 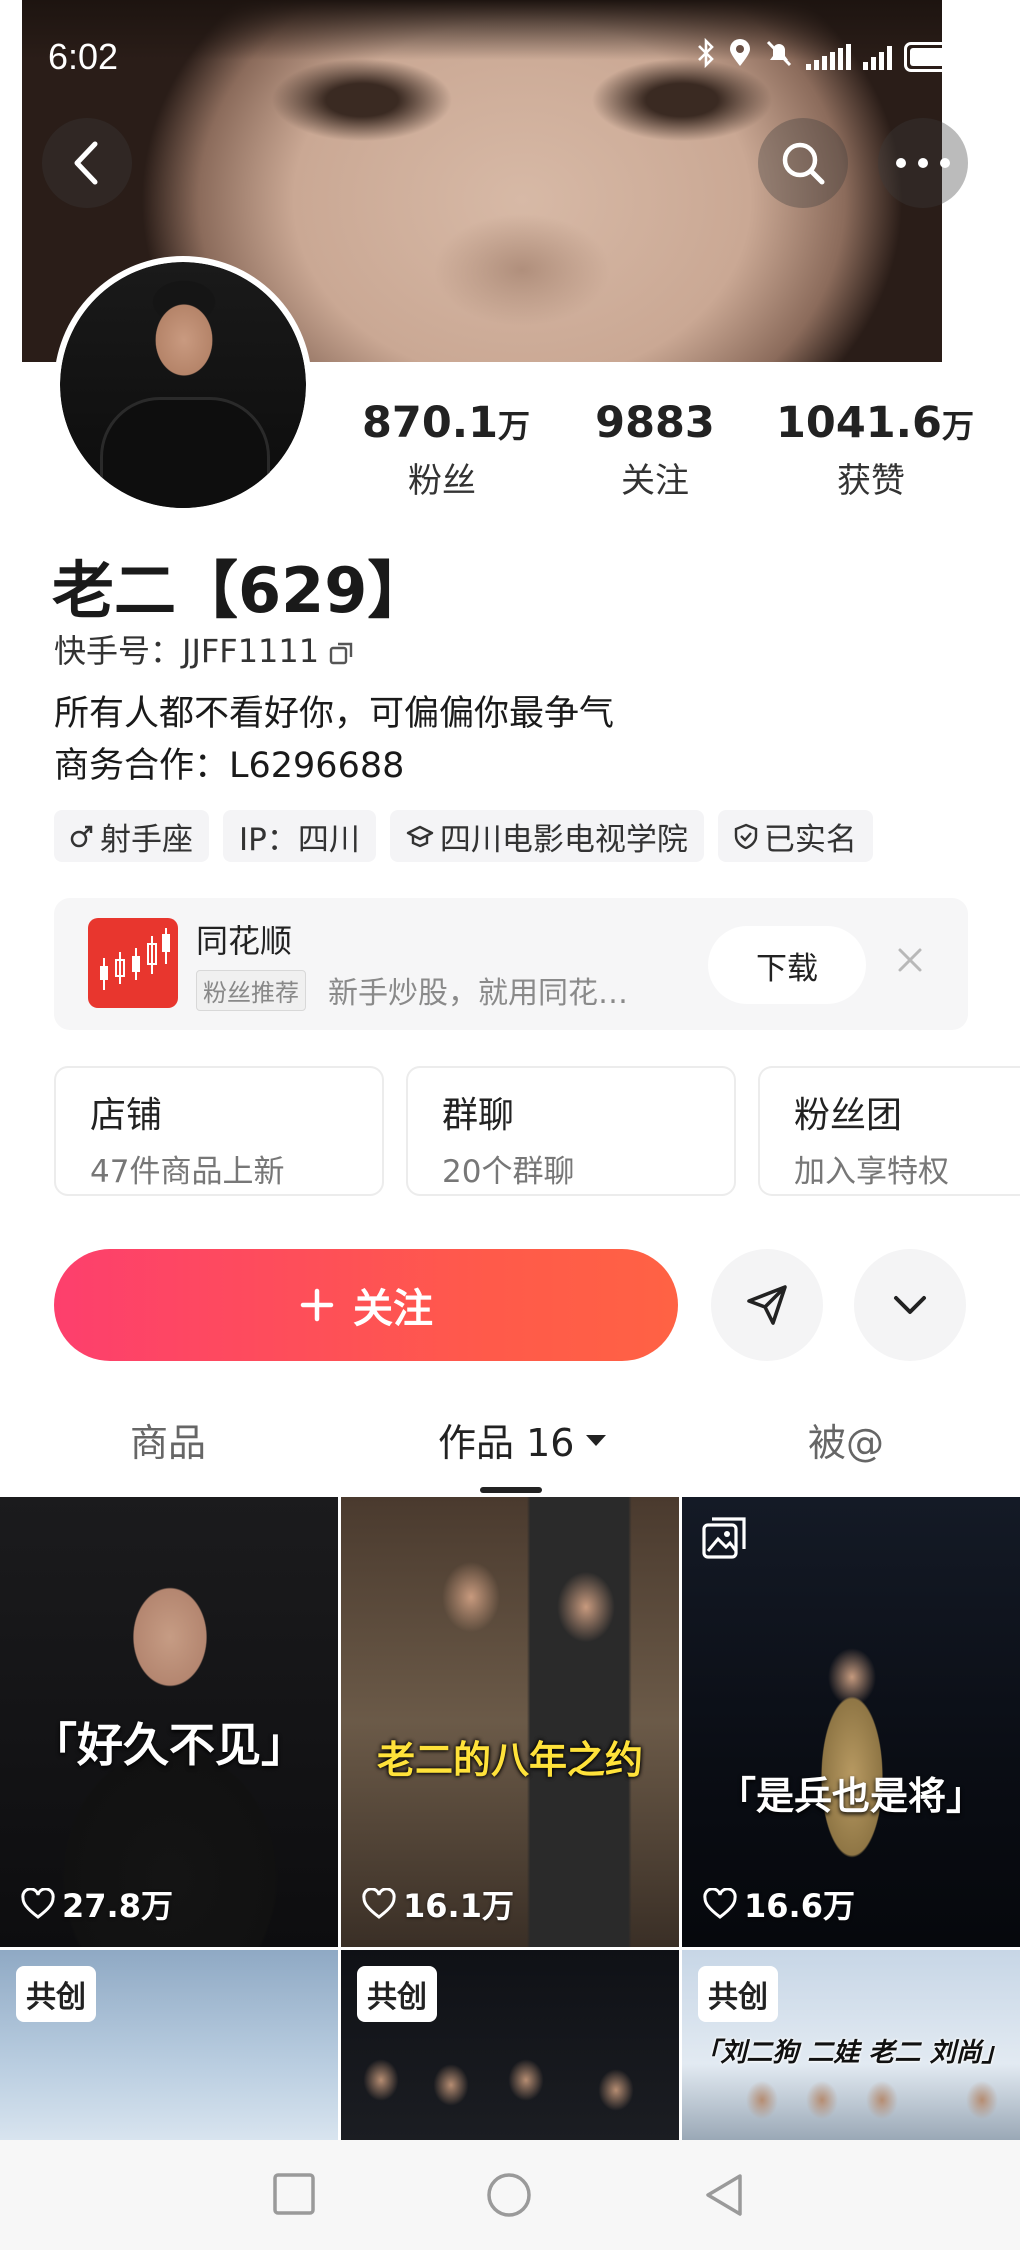 What do you see at coordinates (83, 56) in the screenshot?
I see `status-time: 6:02` at bounding box center [83, 56].